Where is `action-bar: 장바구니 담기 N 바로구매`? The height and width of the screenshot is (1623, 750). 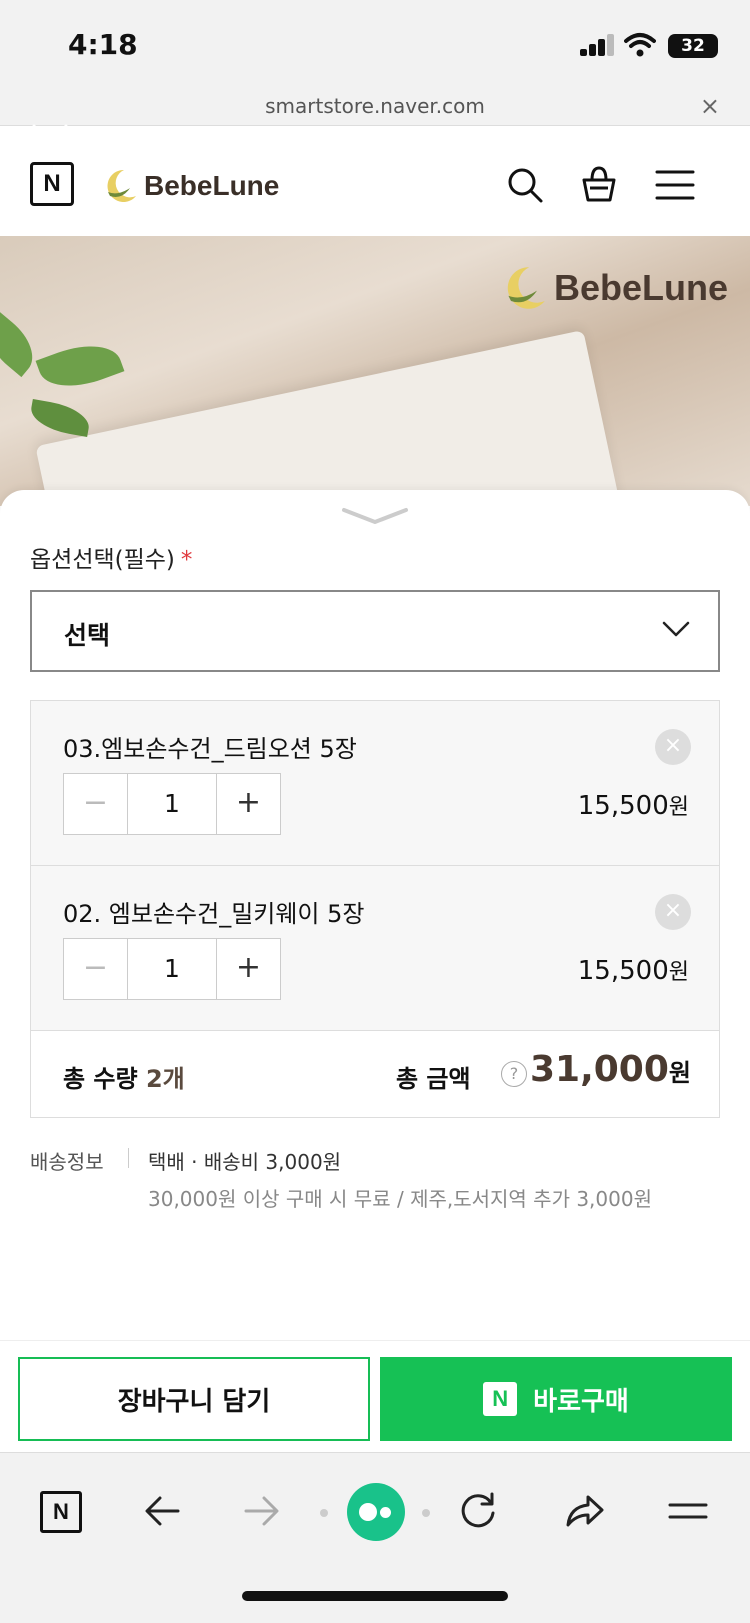 action-bar: 장바구니 담기 N 바로구매 is located at coordinates (375, 1396).